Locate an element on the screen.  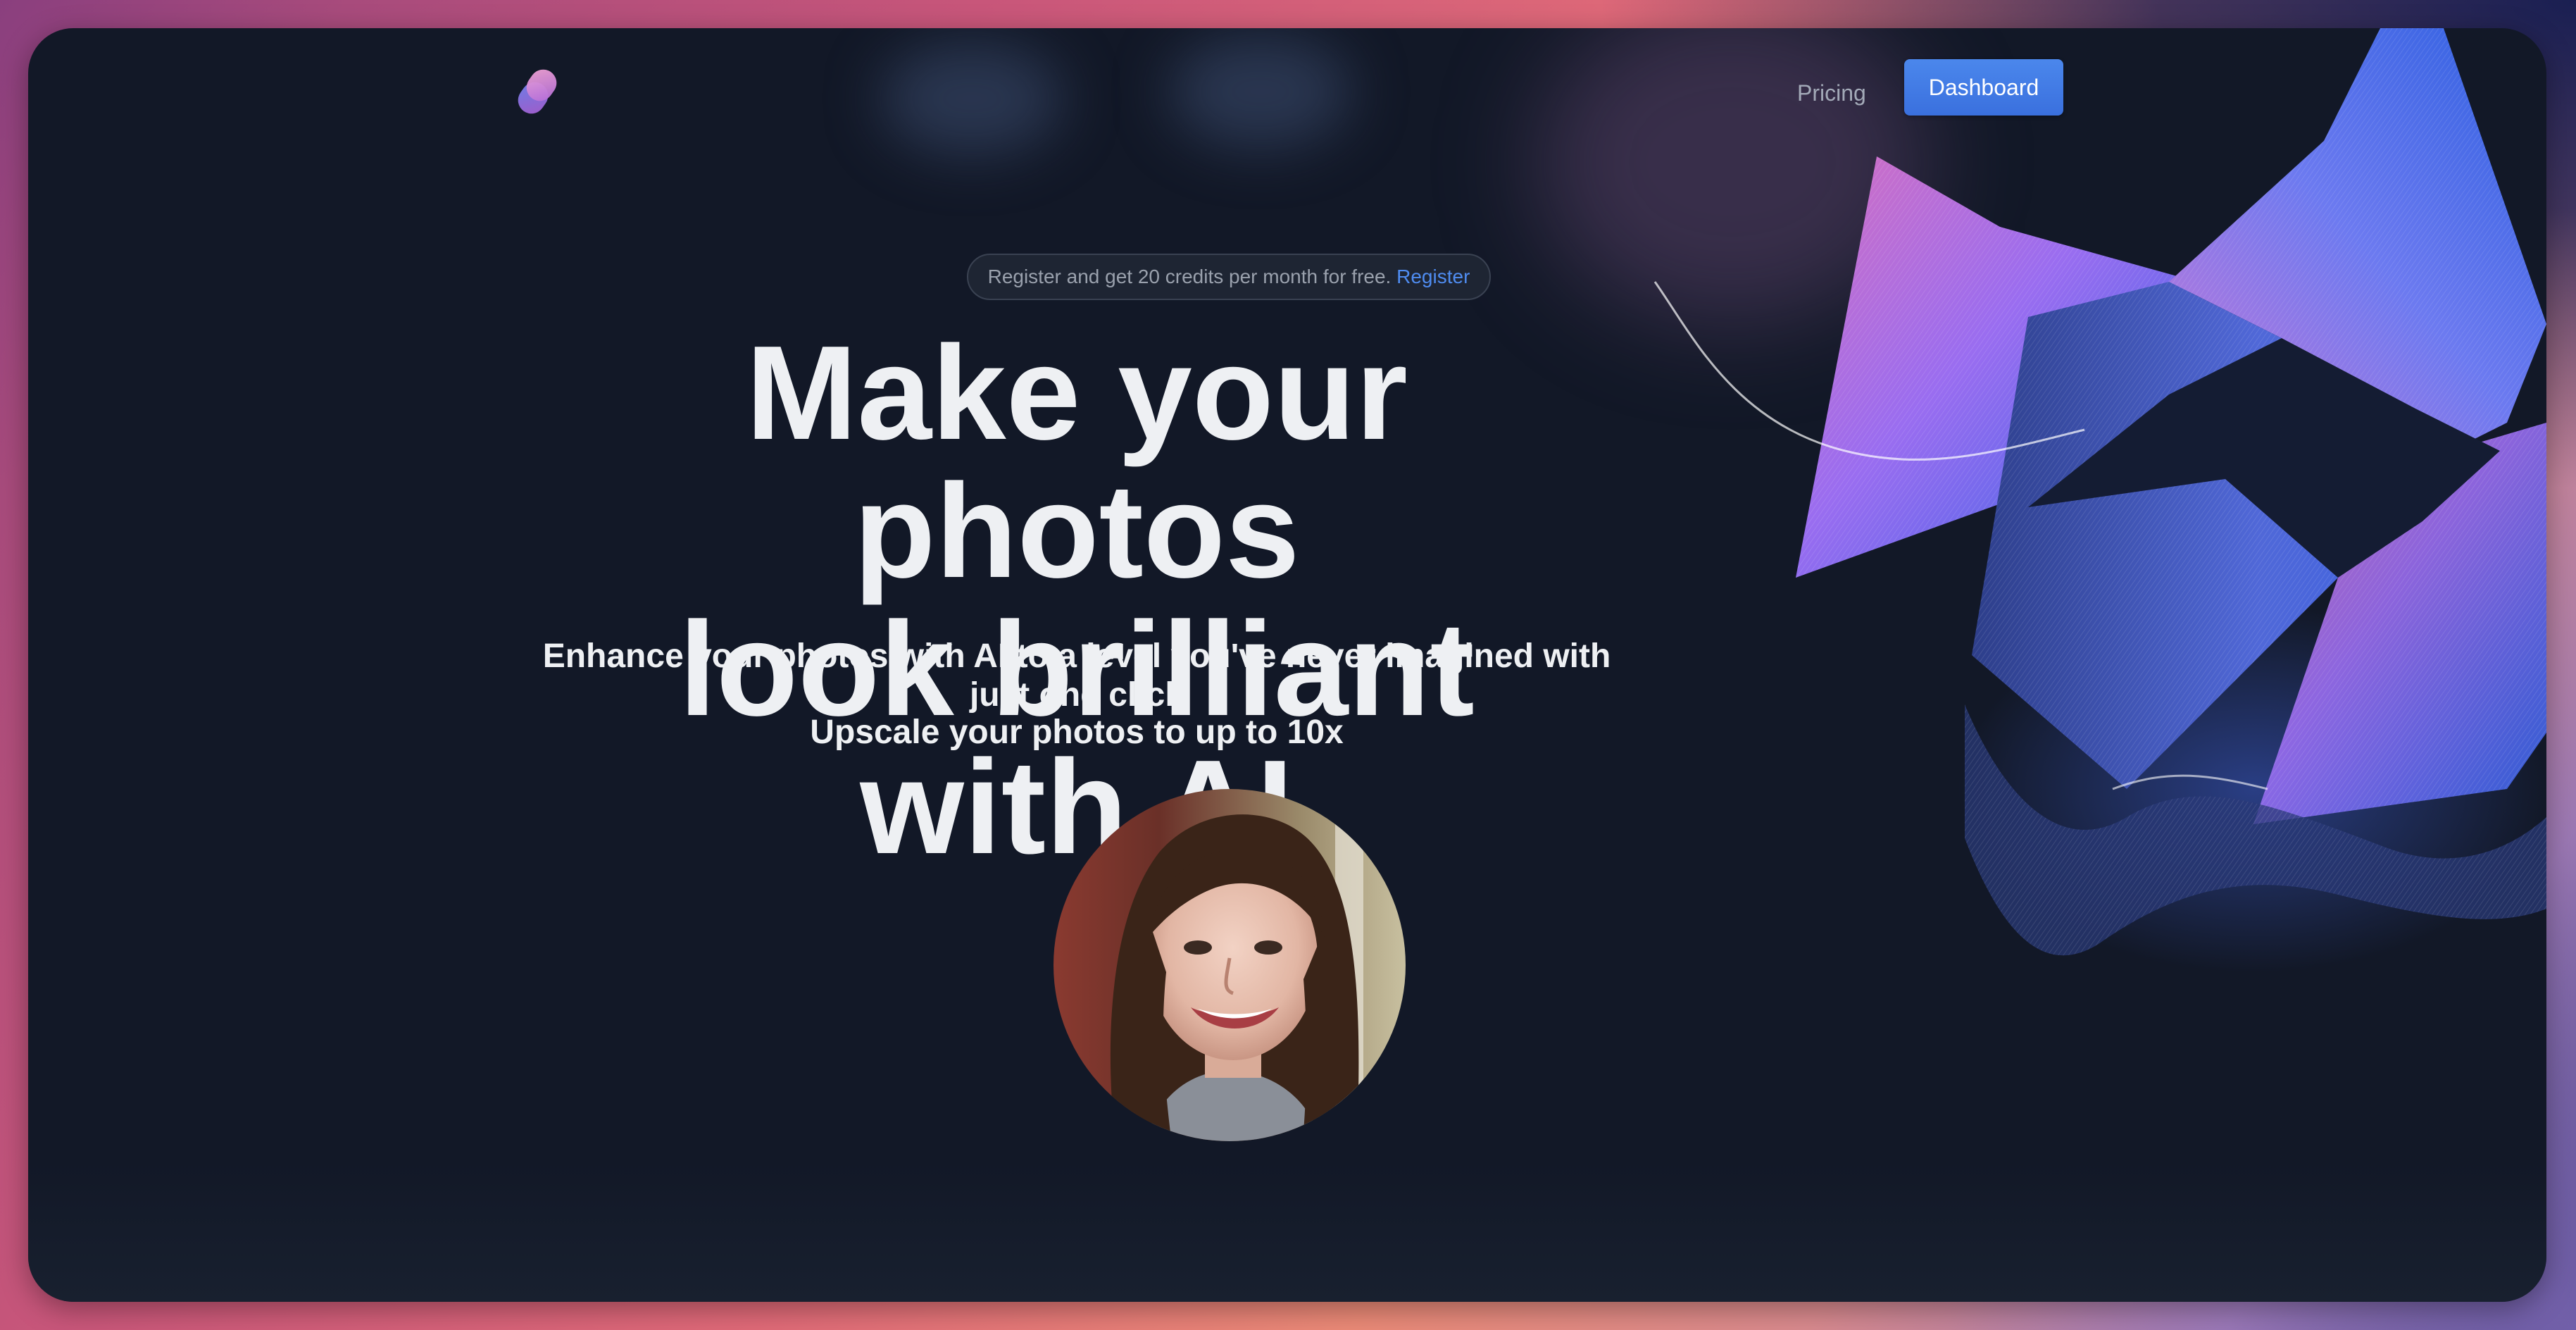
logo-icon is located at coordinates (536, 91).